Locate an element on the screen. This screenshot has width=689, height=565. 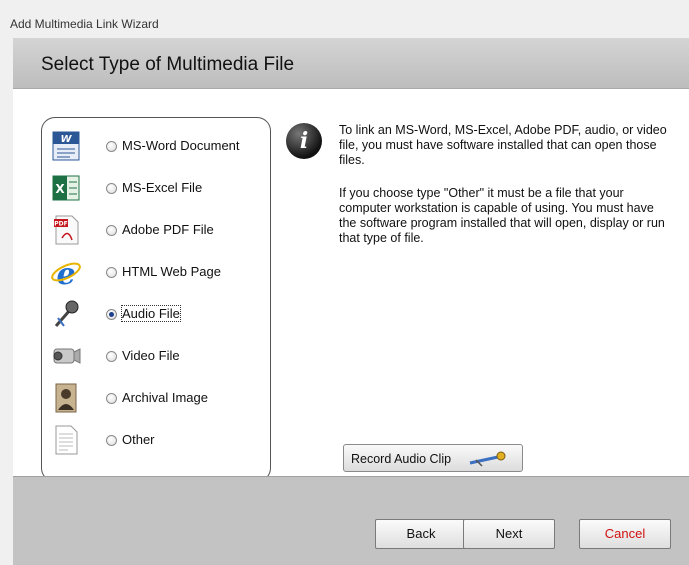
window-titlebar: Add Multimedia Link Wizard is located at coordinates (344, 19).